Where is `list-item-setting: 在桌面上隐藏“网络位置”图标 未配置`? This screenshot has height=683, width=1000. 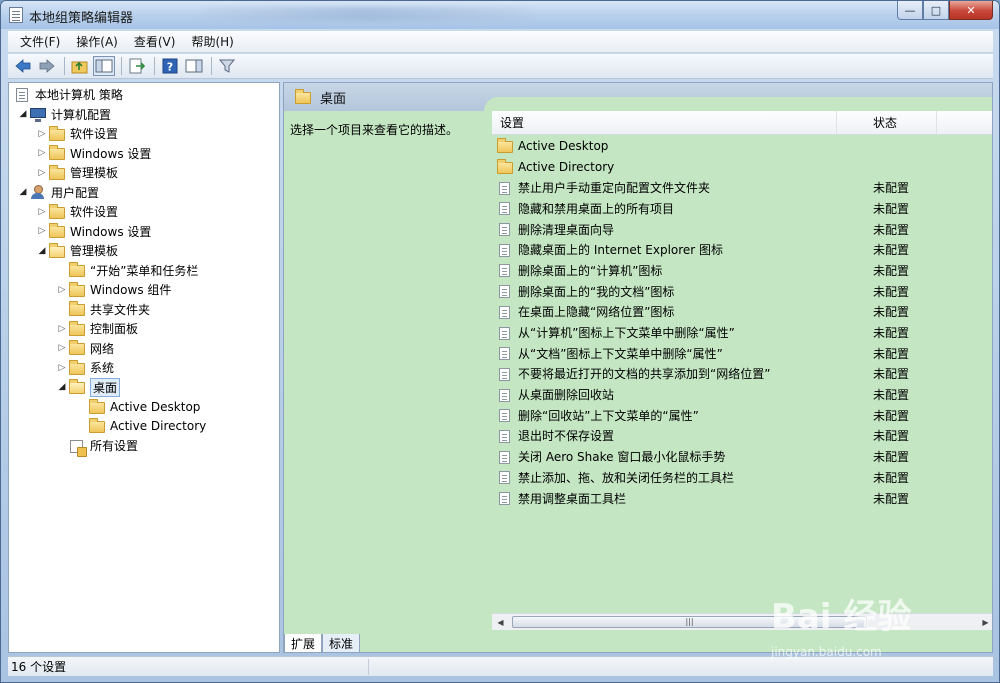 list-item-setting: 在桌面上隐藏“网络位置”图标 未配置 is located at coordinates (742, 312).